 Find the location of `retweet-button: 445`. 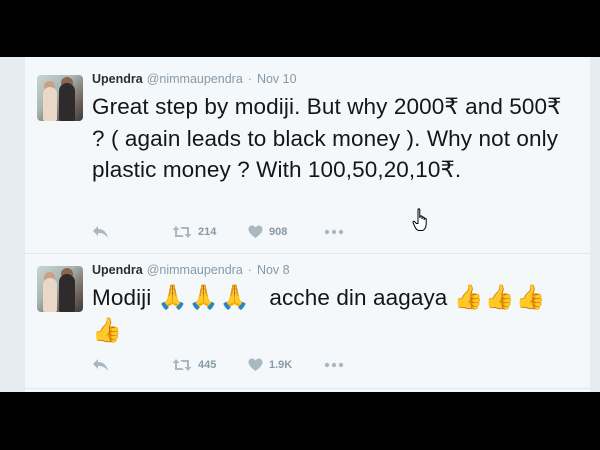

retweet-button: 445 is located at coordinates (194, 365).